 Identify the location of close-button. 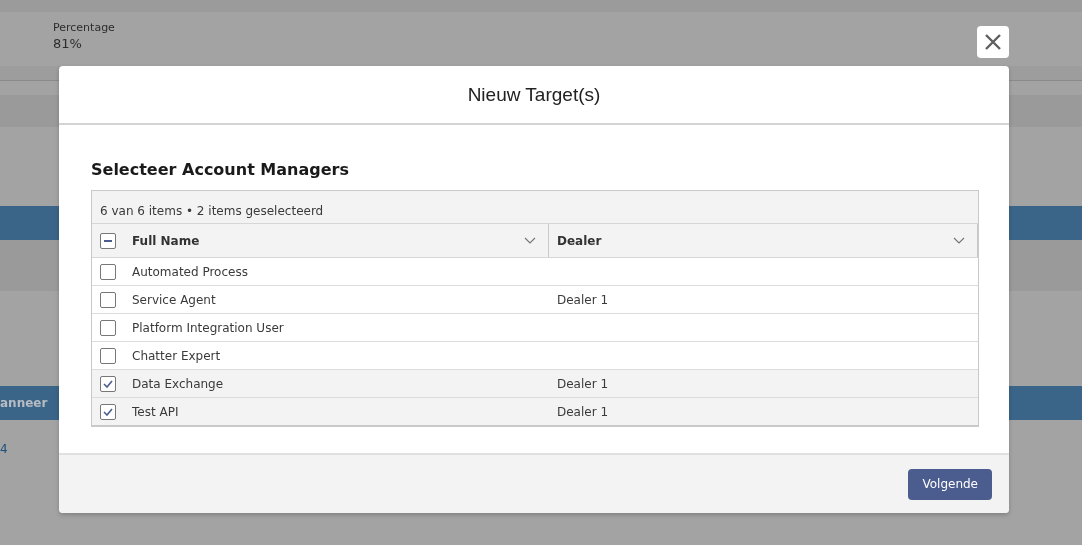
(993, 42).